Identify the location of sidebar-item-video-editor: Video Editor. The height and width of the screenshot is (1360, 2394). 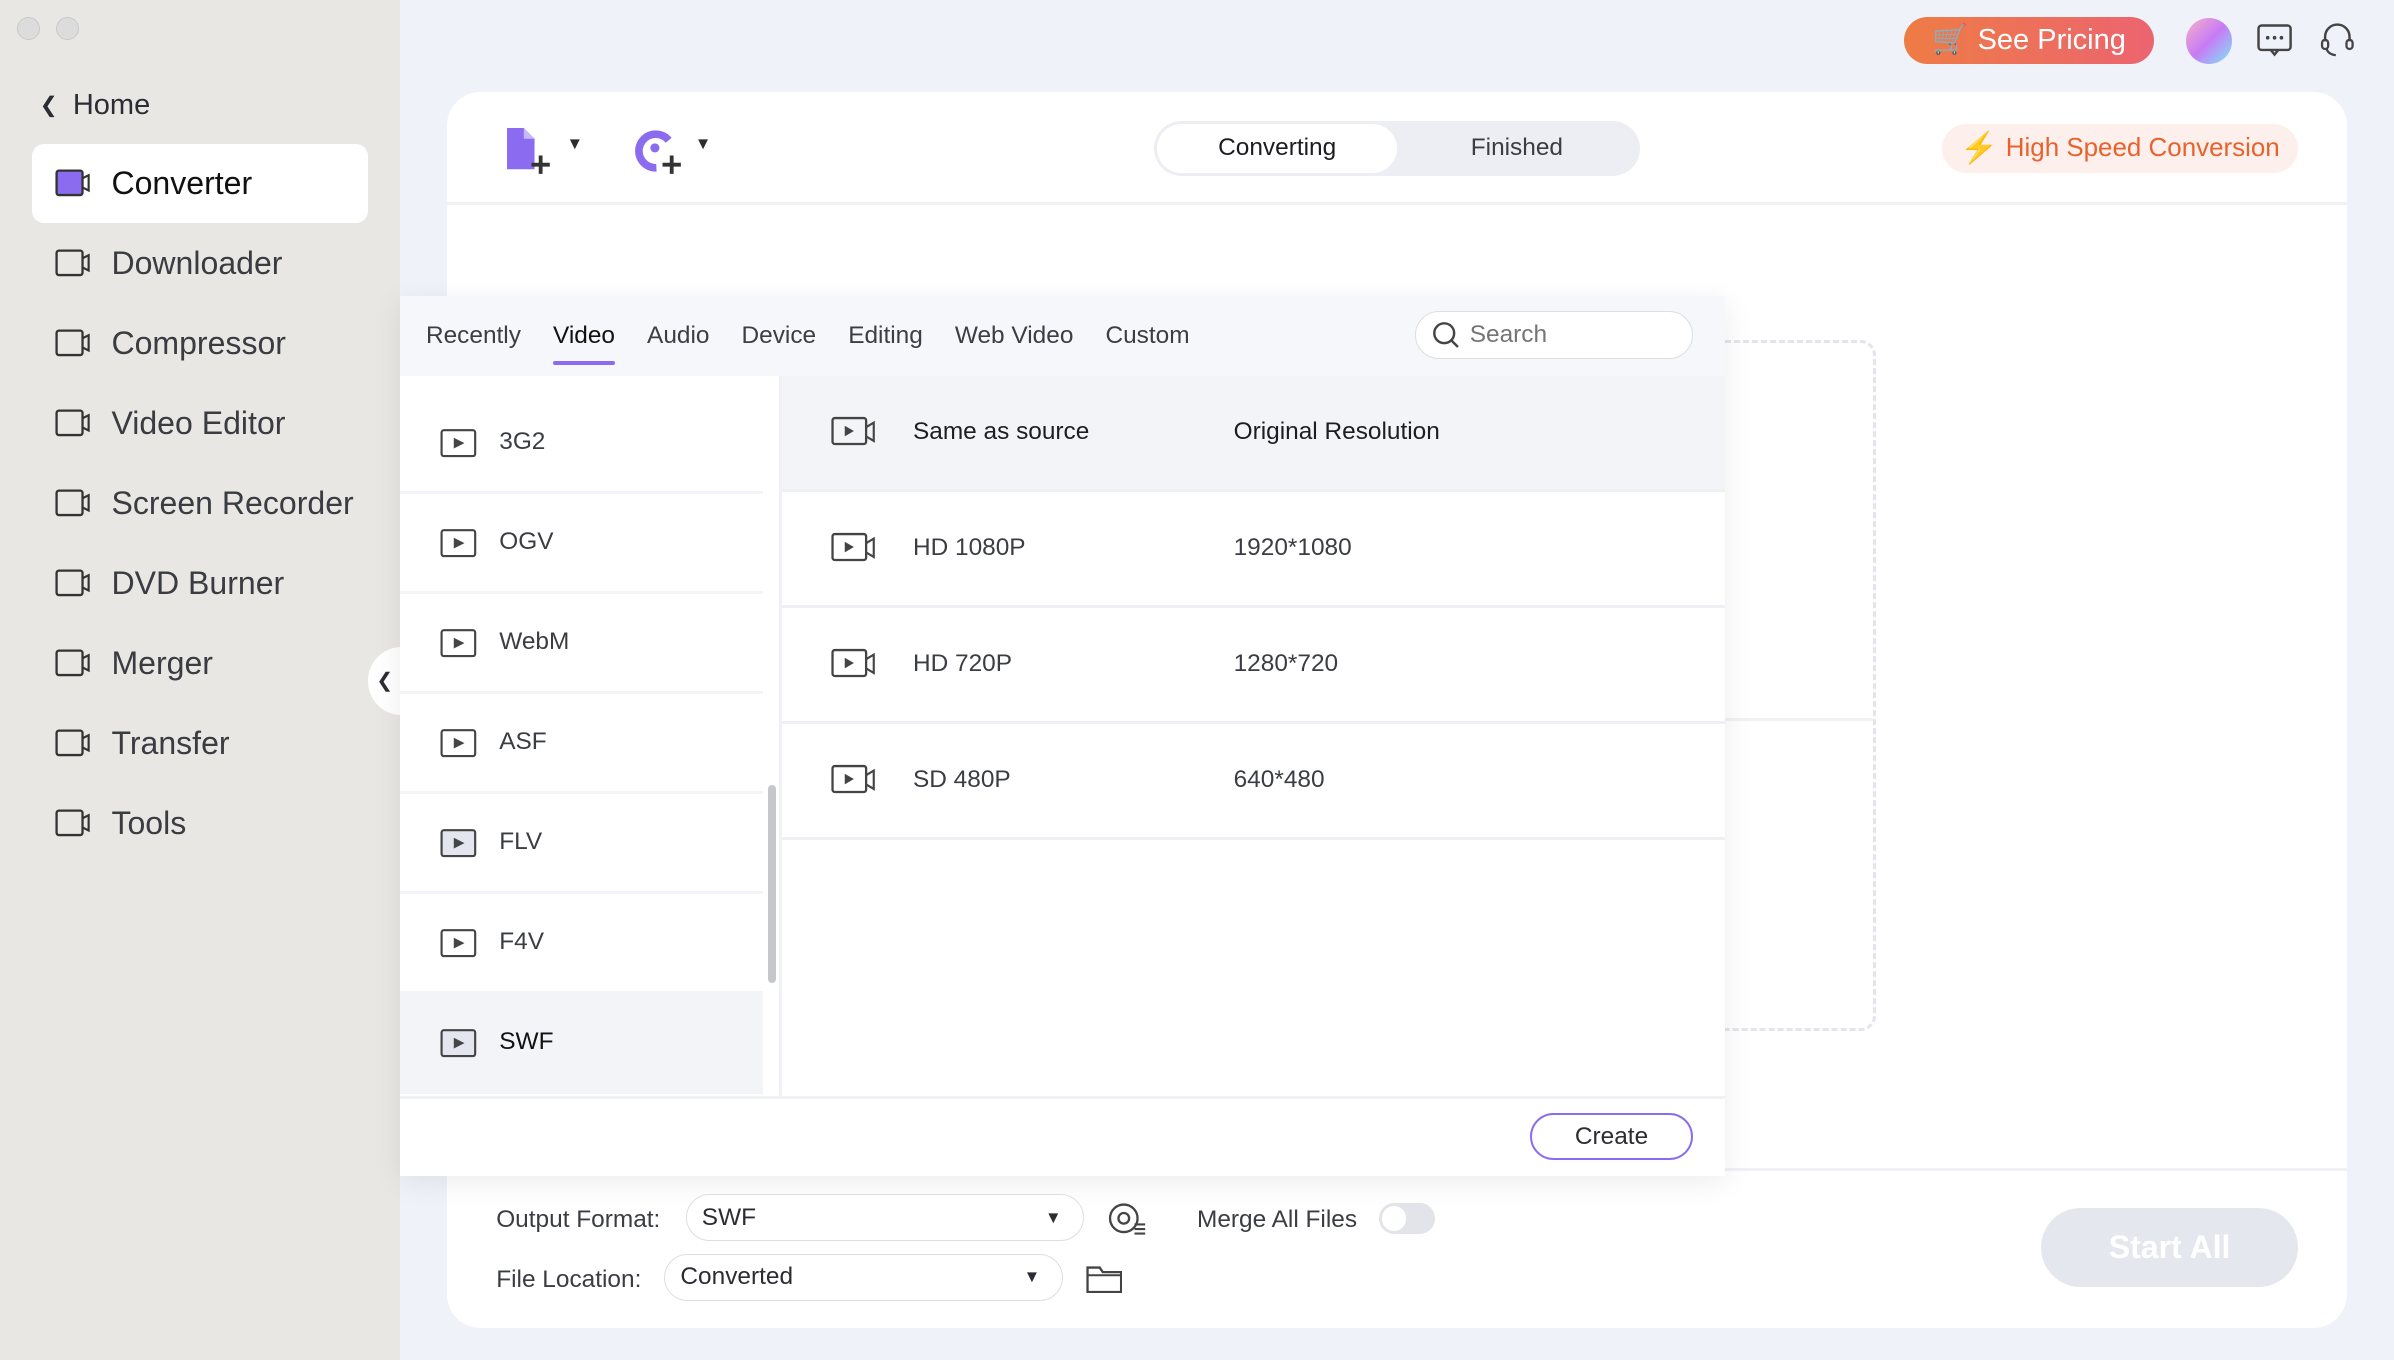
(200, 423).